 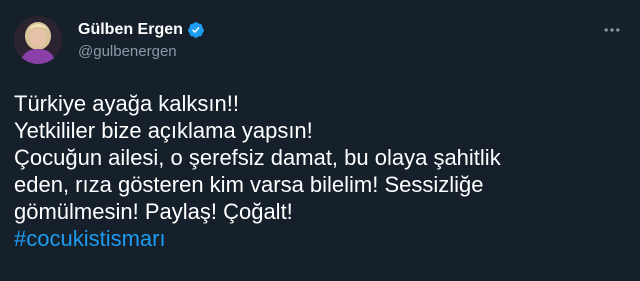 I want to click on more-options-icon, so click(x=612, y=30).